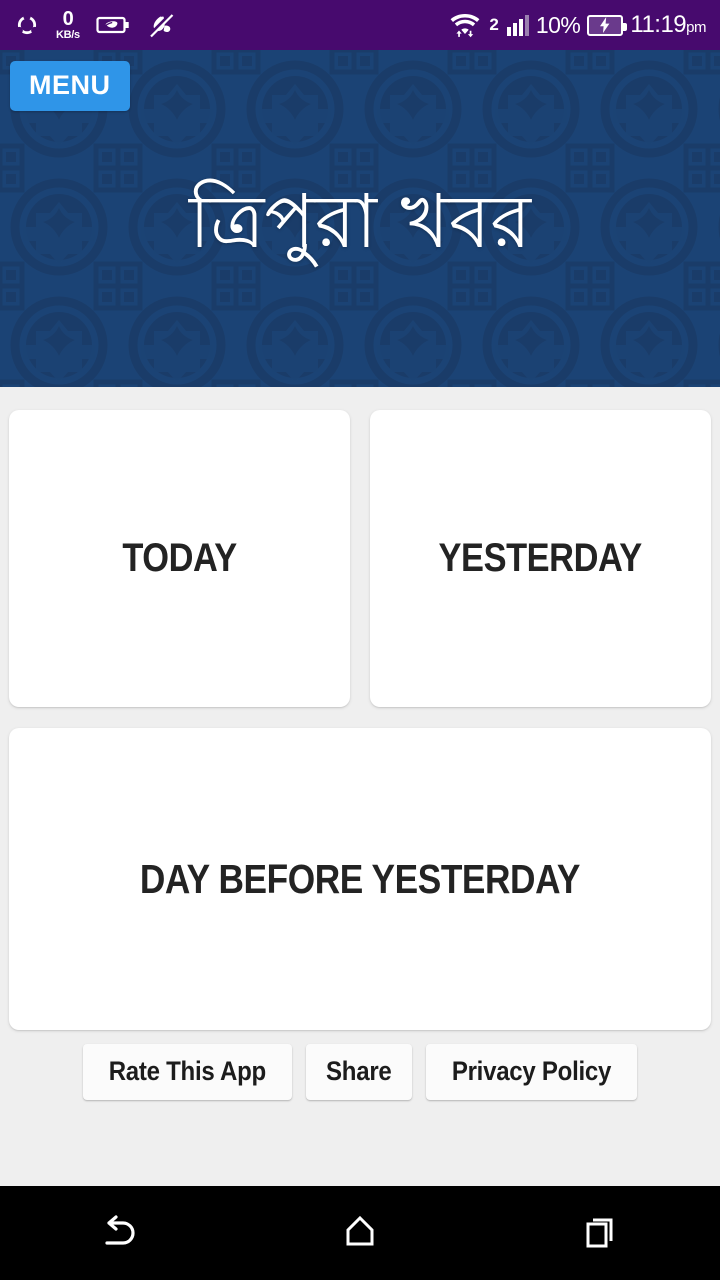 This screenshot has width=720, height=1280. I want to click on back-button, so click(120, 1233).